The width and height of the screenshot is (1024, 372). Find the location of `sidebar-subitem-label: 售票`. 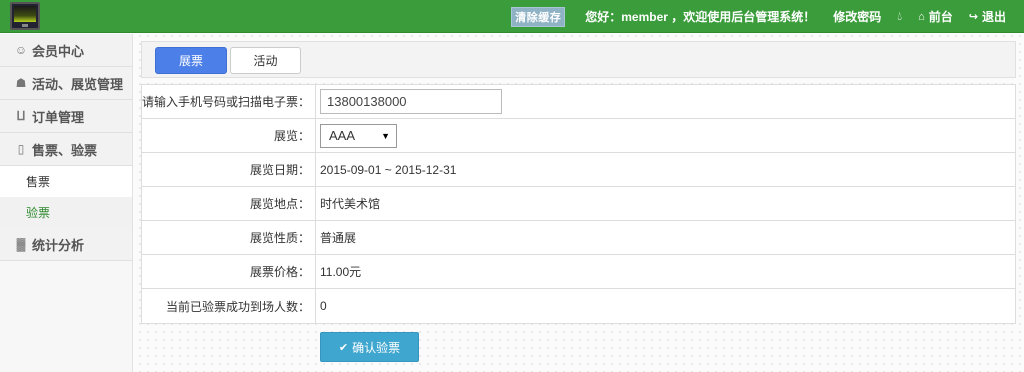

sidebar-subitem-label: 售票 is located at coordinates (38, 182).